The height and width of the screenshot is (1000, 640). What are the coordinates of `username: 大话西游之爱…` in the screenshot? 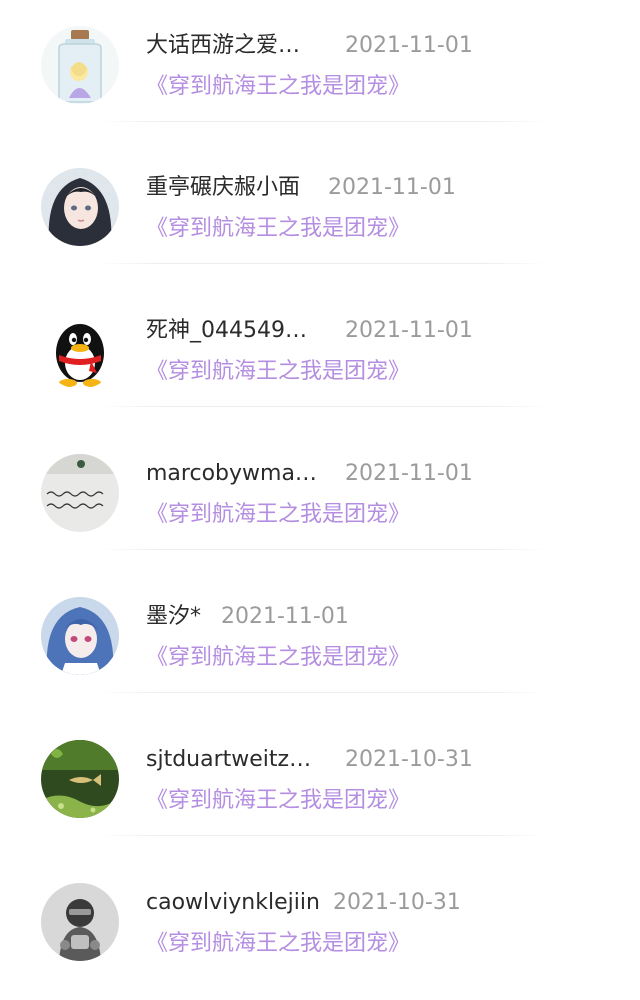 It's located at (223, 46).